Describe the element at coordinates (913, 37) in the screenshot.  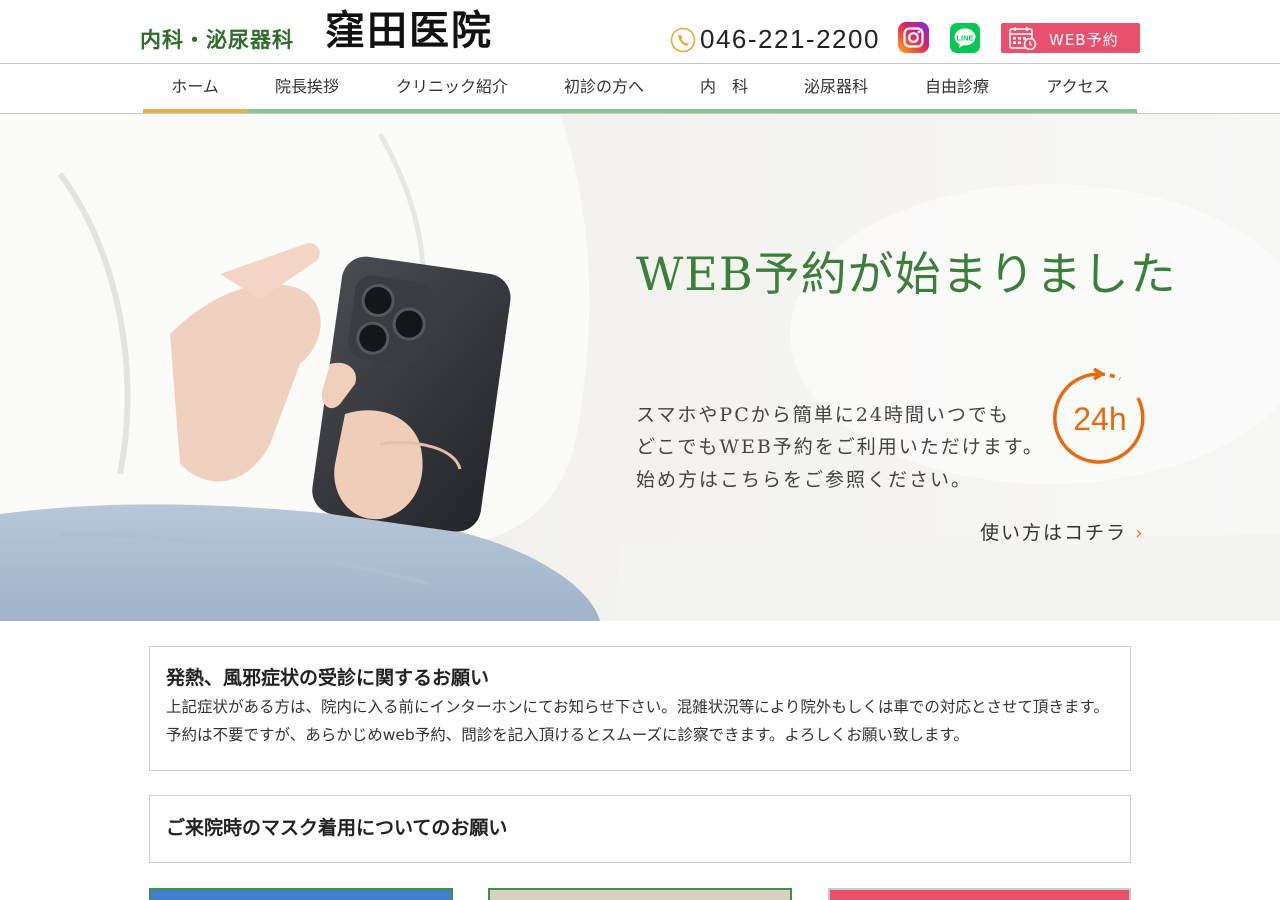
I see `instagram-icon` at that location.